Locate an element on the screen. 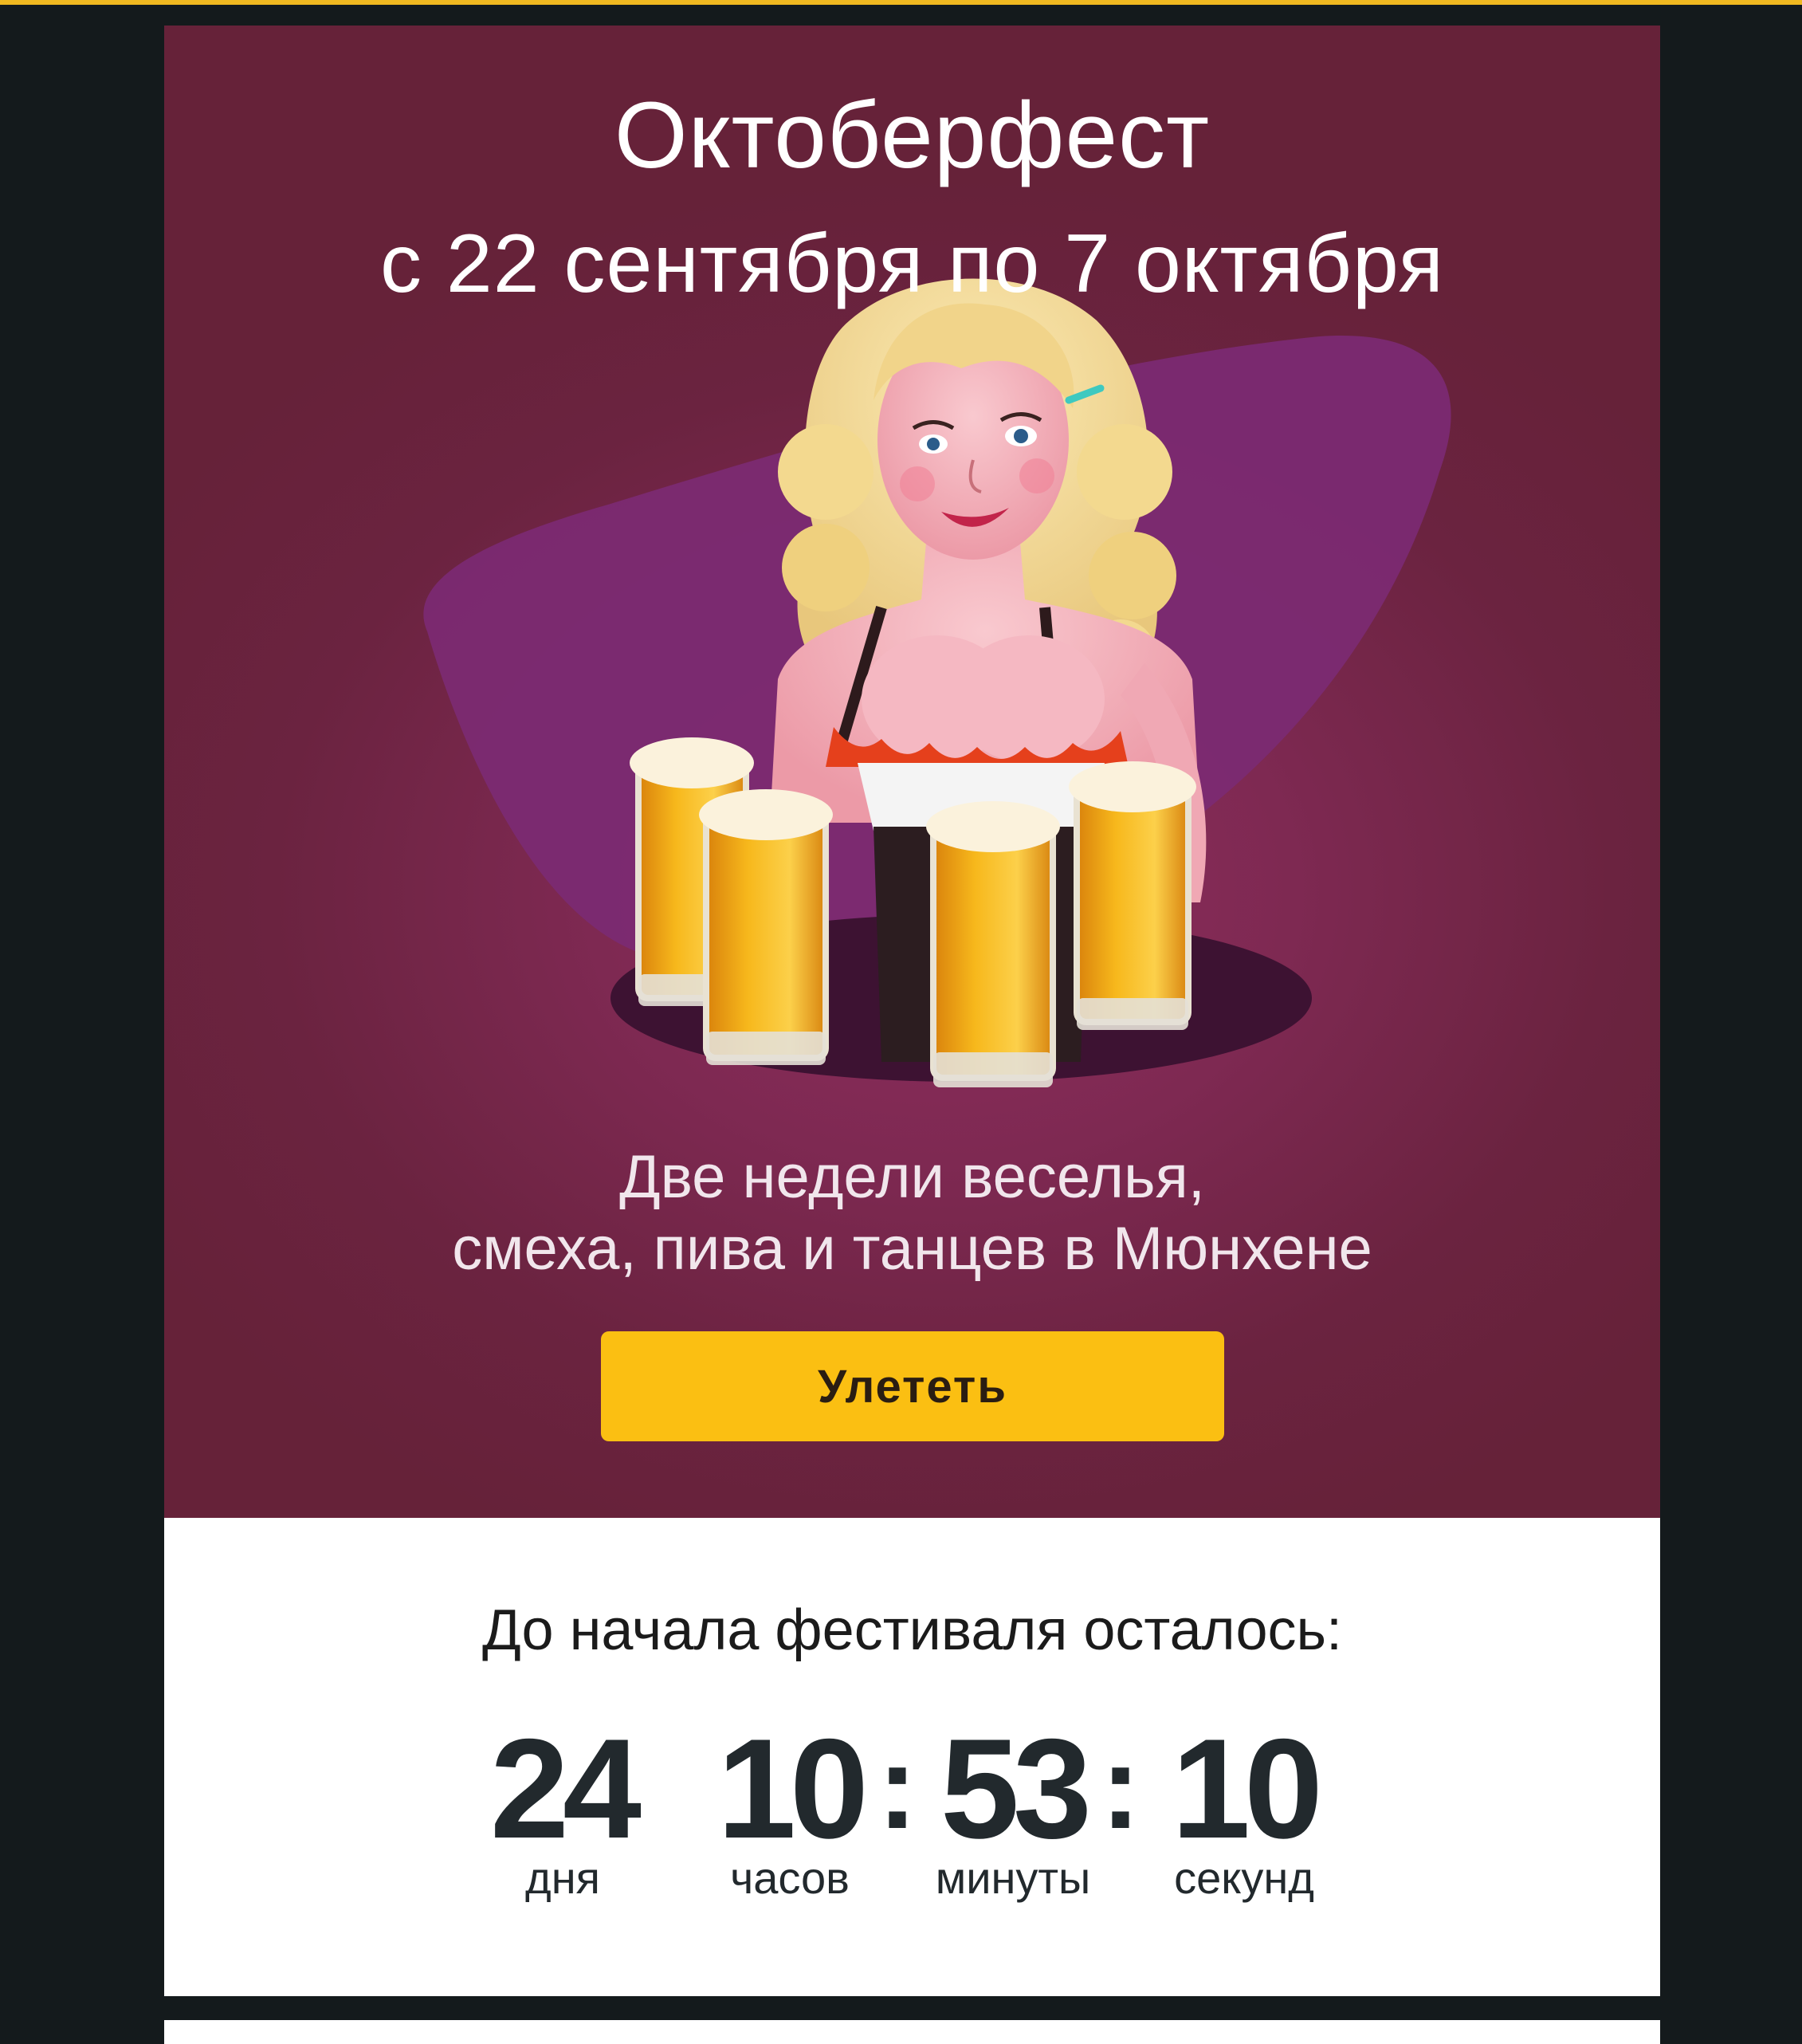 The height and width of the screenshot is (2044, 1802). countdown-hours: 10 часов is located at coordinates (790, 1809).